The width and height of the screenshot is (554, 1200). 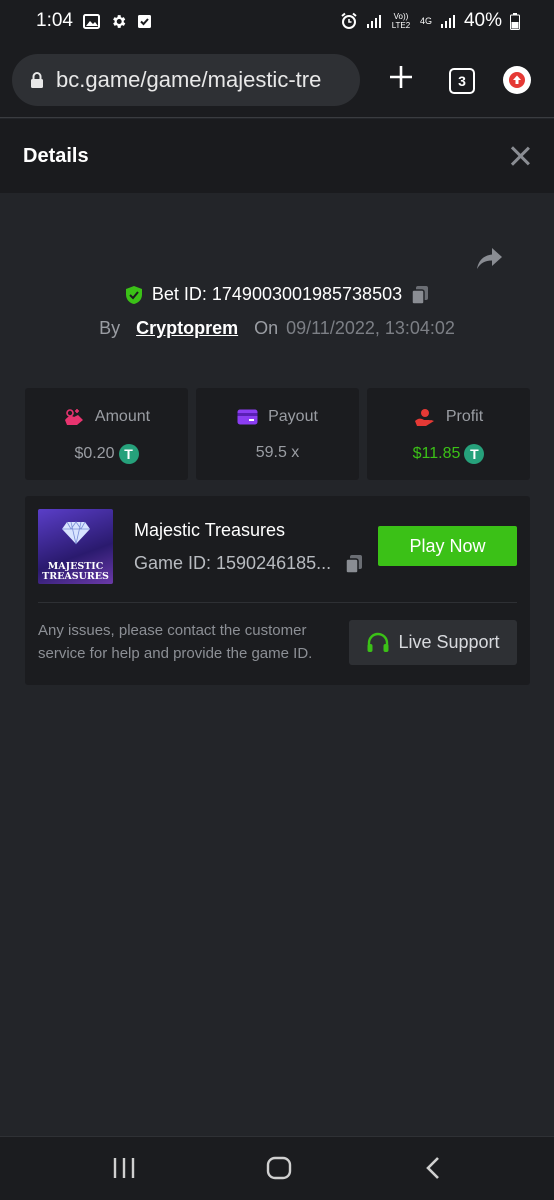 I want to click on verified-shield-icon, so click(x=133, y=294).